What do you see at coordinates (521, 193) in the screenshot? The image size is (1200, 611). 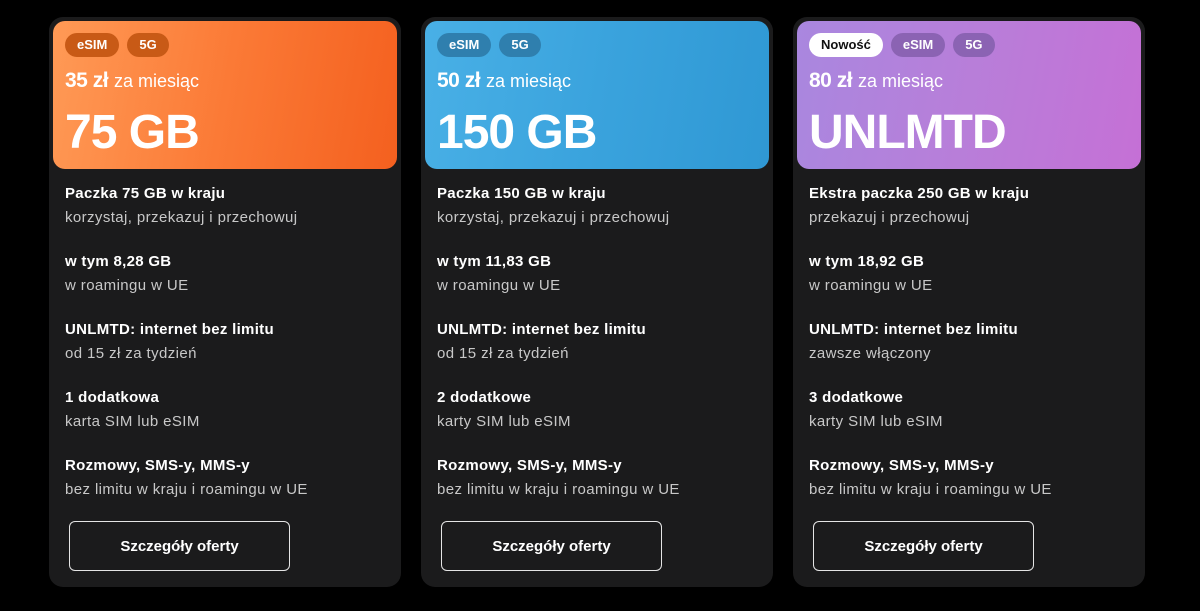 I see `feature-title: Paczka 150 GB w kraju` at bounding box center [521, 193].